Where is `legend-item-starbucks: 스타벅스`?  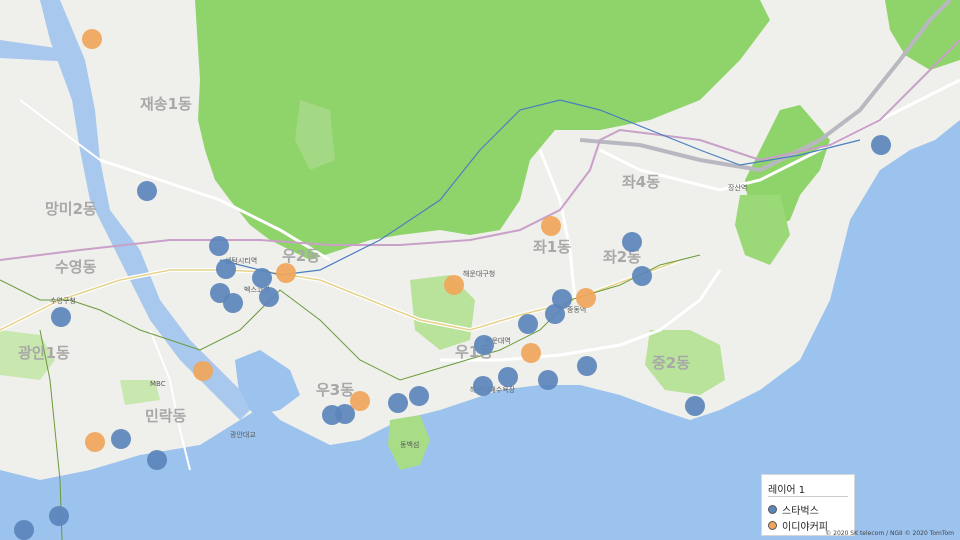 legend-item-starbucks: 스타벅스 is located at coordinates (793, 509).